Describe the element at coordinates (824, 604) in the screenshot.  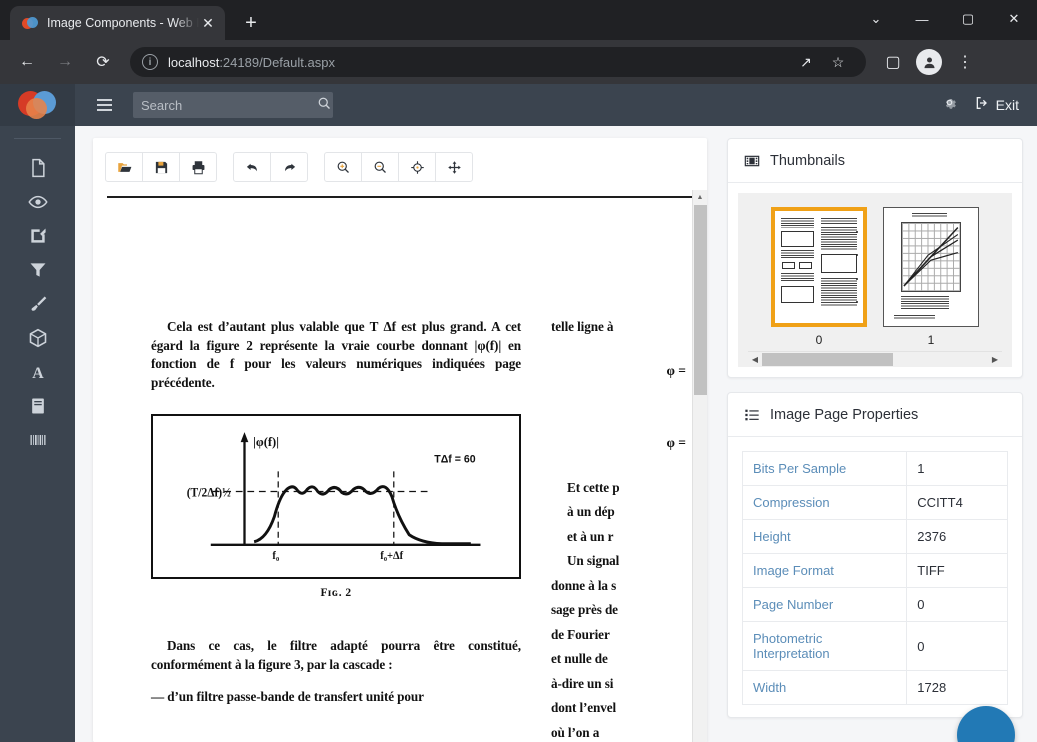
I see `property-key: Page Number` at that location.